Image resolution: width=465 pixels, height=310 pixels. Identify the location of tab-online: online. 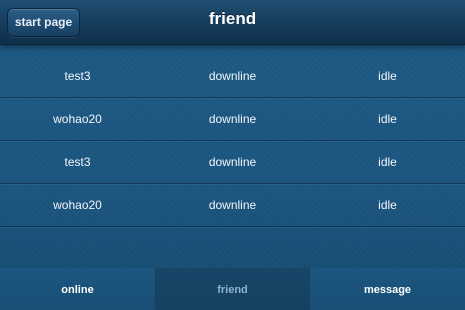
(77, 289).